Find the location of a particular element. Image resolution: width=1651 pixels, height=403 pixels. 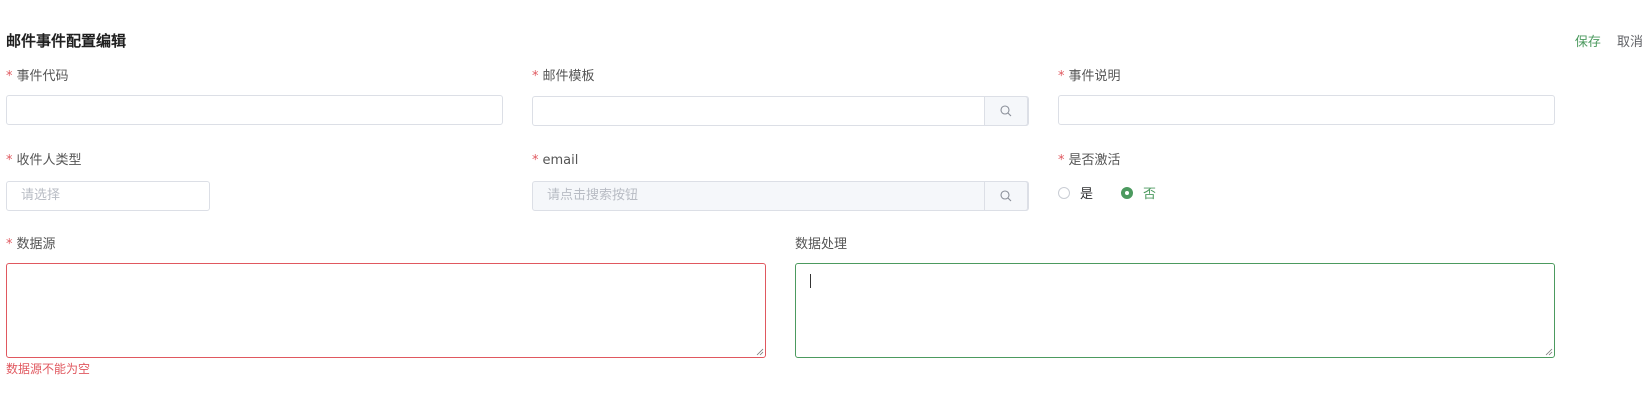

header-actions: 保存 取消 is located at coordinates (1603, 40).